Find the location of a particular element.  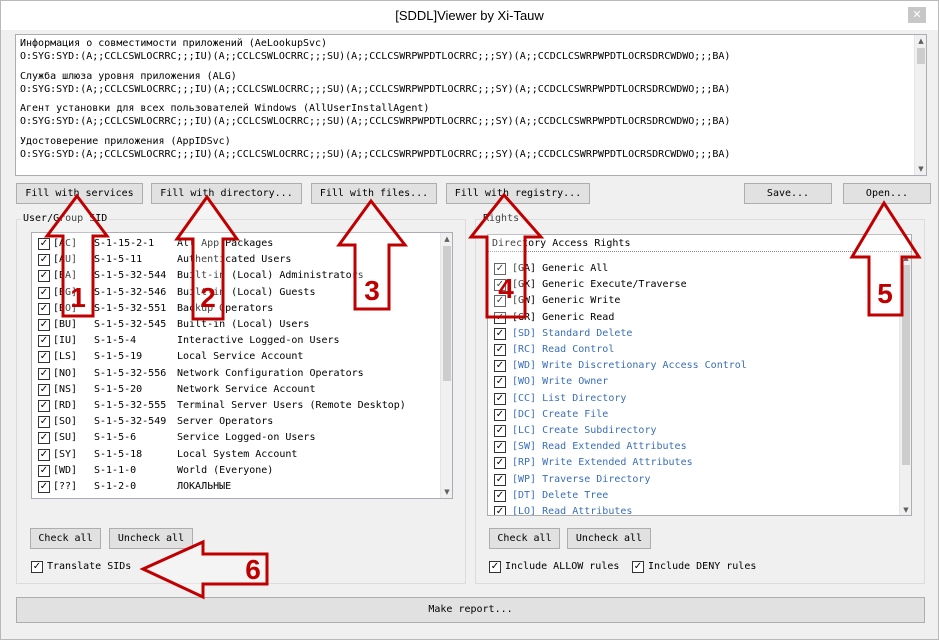

annotation-label-5: 5 is located at coordinates (885, 293).